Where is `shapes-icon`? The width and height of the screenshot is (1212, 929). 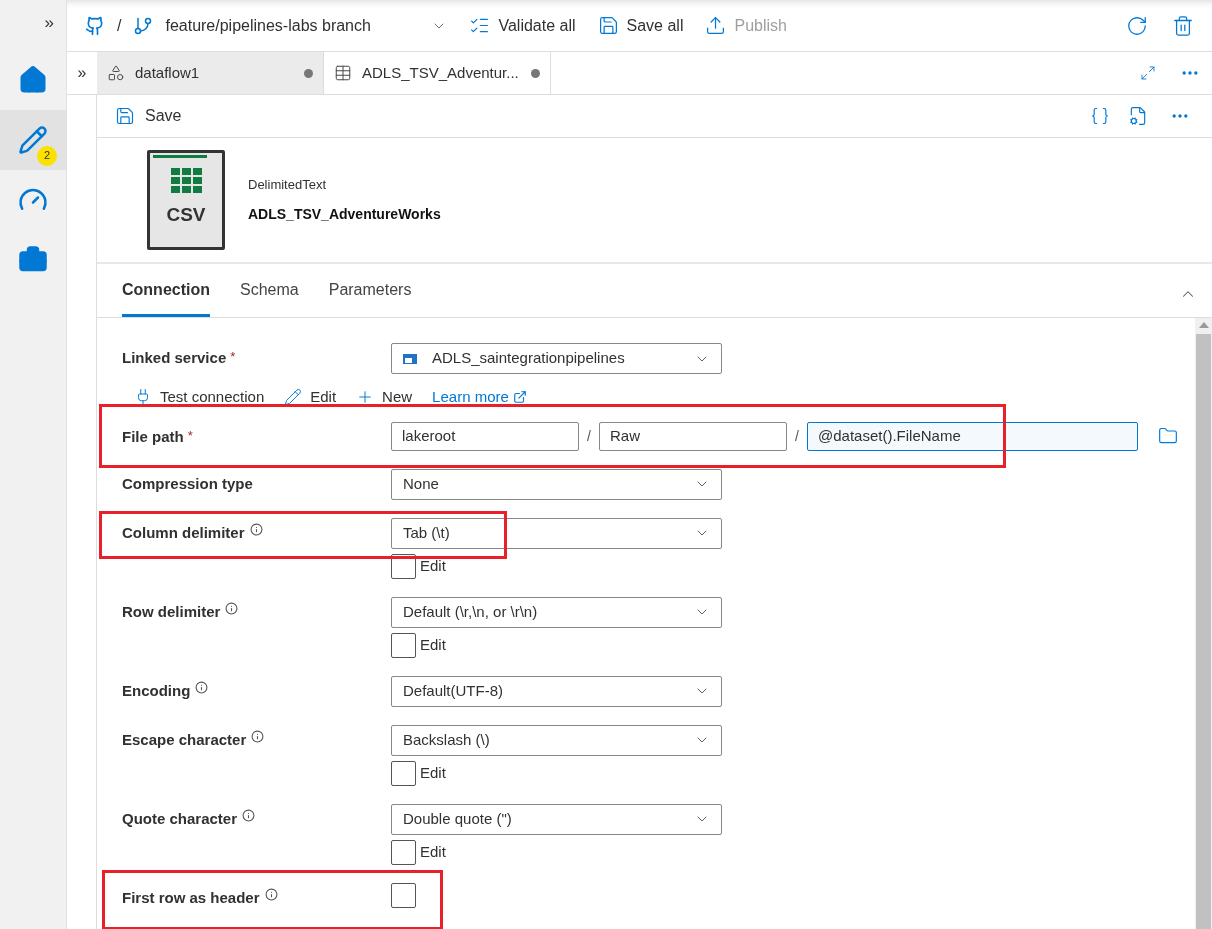
shapes-icon is located at coordinates (116, 73).